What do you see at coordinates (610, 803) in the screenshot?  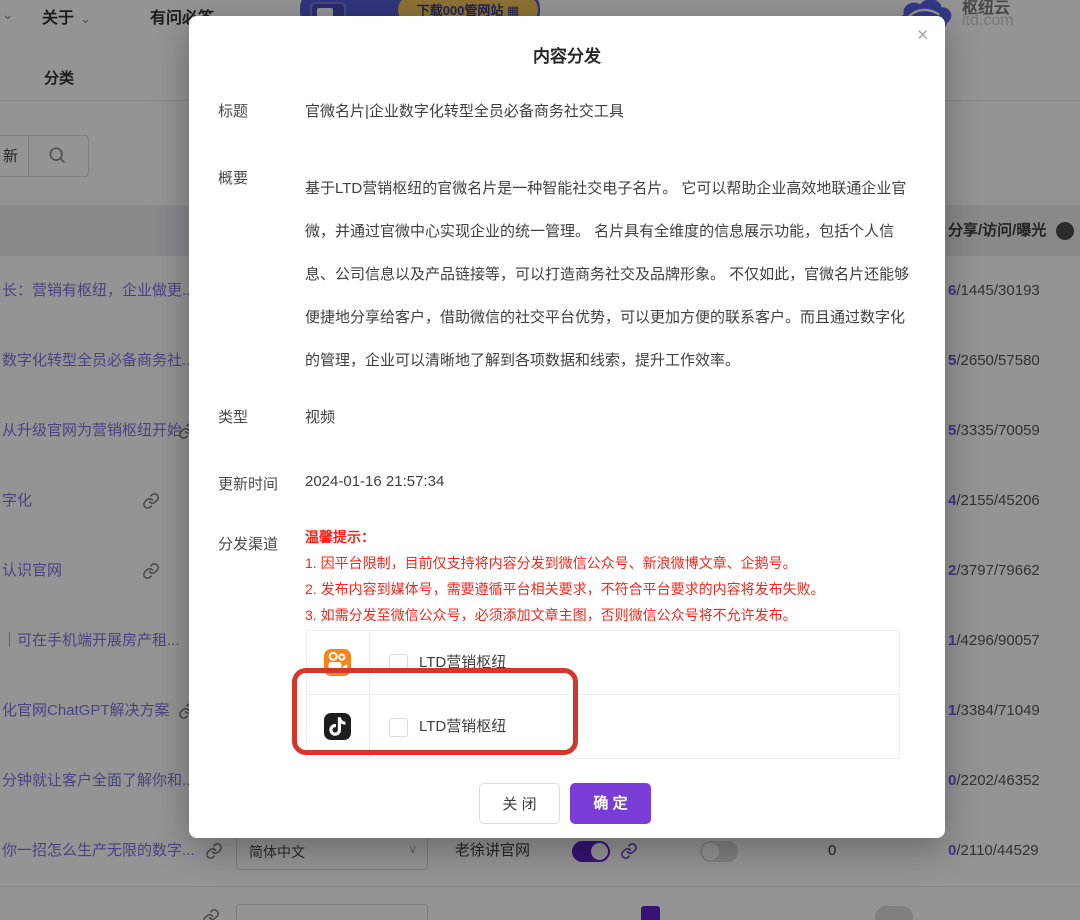 I see `confirm-button: 确 定` at bounding box center [610, 803].